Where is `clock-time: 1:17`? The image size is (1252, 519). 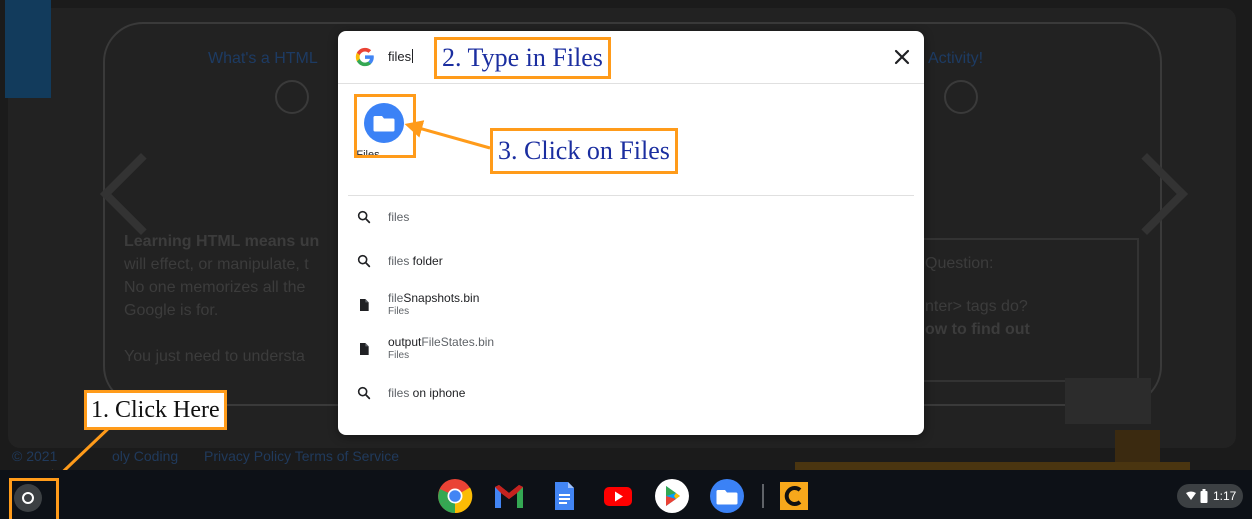
clock-time: 1:17 is located at coordinates (1225, 496).